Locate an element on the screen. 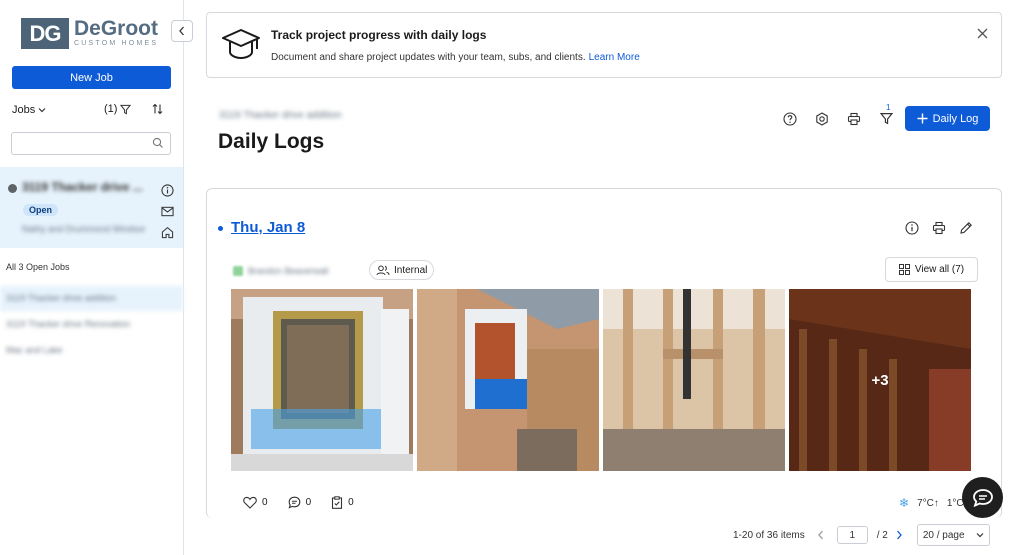 The height and width of the screenshot is (555, 1024). visibility-label: Internal is located at coordinates (411, 270).